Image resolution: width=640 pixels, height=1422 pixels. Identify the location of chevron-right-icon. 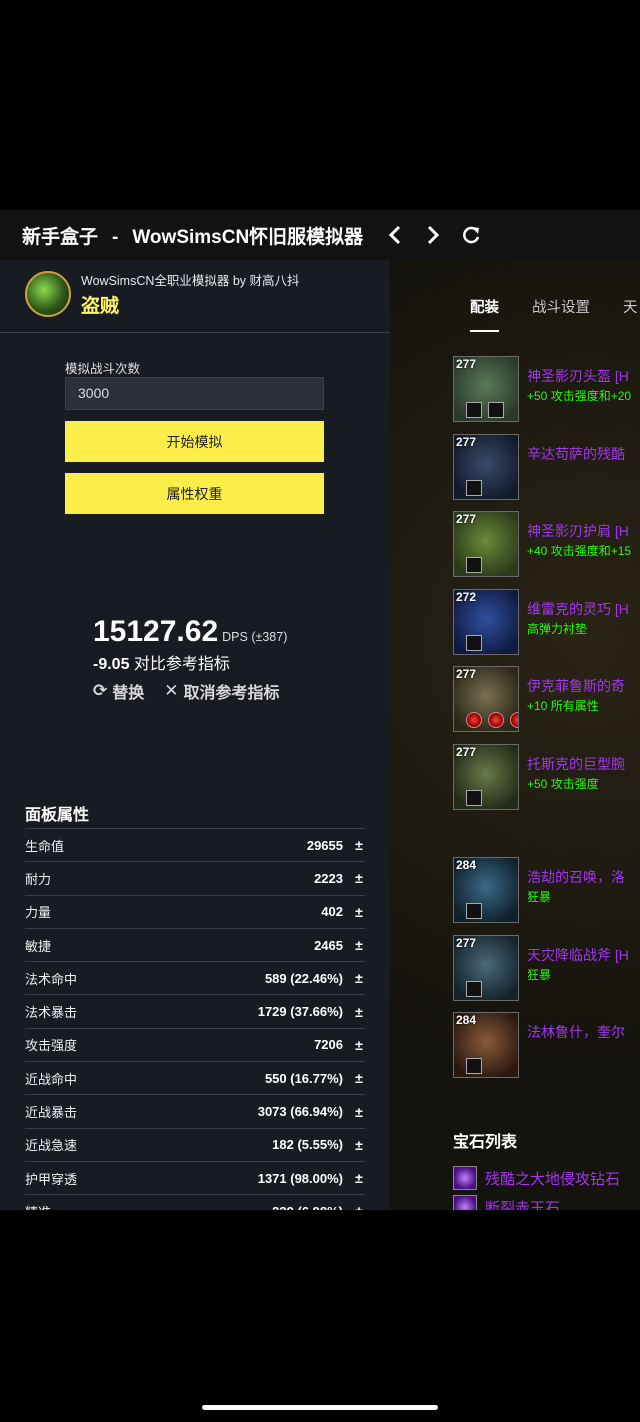
(434, 235).